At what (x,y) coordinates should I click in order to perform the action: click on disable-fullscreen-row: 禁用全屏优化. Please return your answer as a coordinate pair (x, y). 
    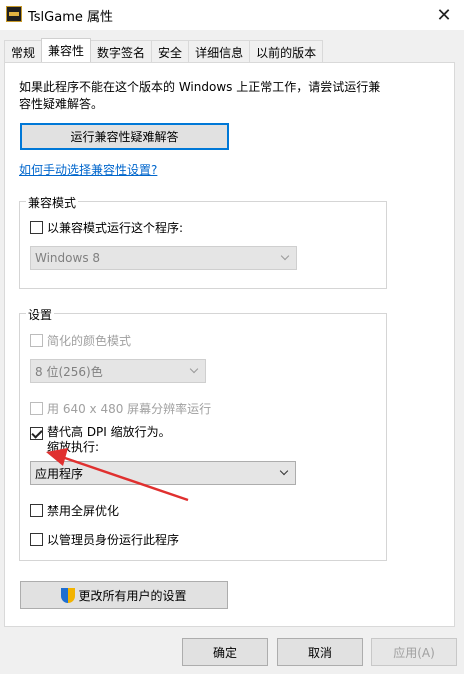
    Looking at the image, I should click on (74, 510).